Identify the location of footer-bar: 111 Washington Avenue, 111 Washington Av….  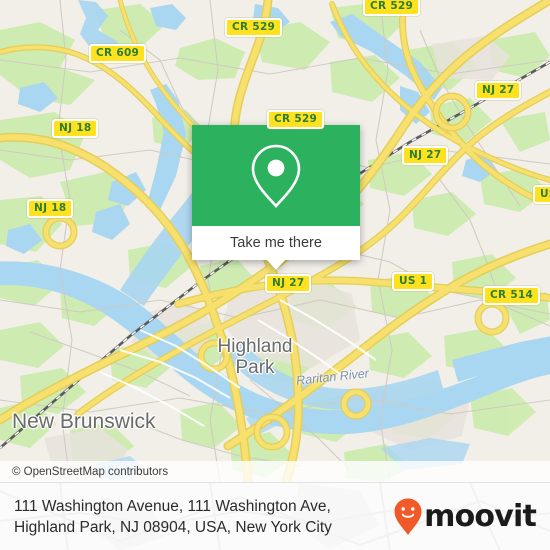
(275, 516).